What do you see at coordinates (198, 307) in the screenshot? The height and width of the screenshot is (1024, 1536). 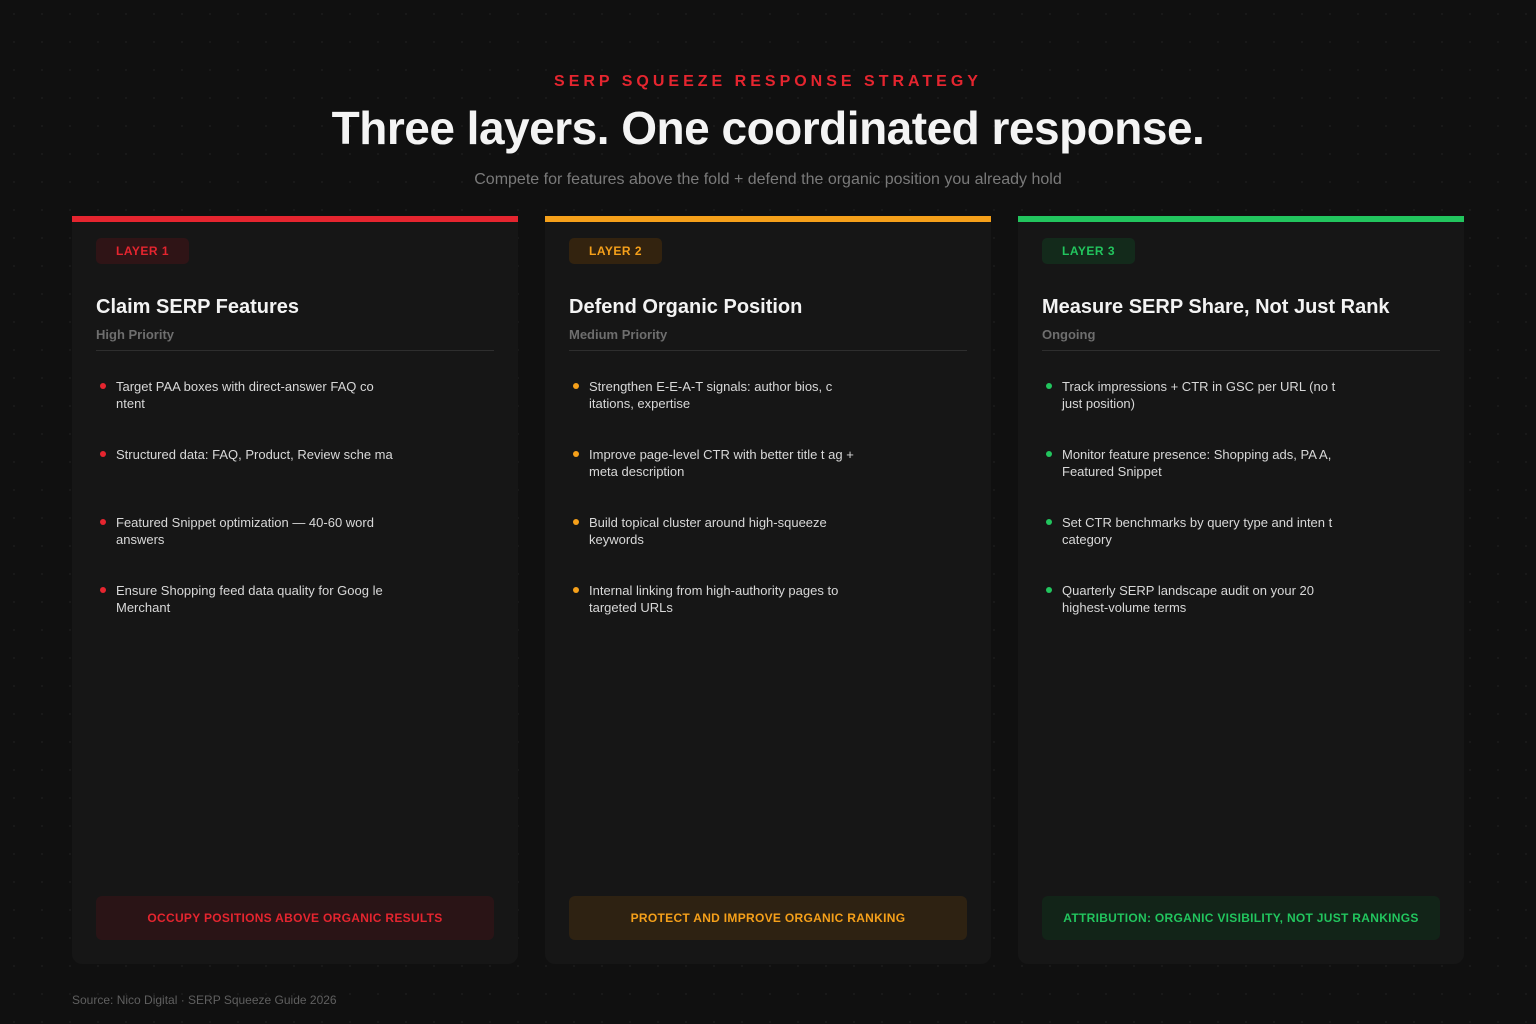 I see `card-title: Claim SERP Features` at bounding box center [198, 307].